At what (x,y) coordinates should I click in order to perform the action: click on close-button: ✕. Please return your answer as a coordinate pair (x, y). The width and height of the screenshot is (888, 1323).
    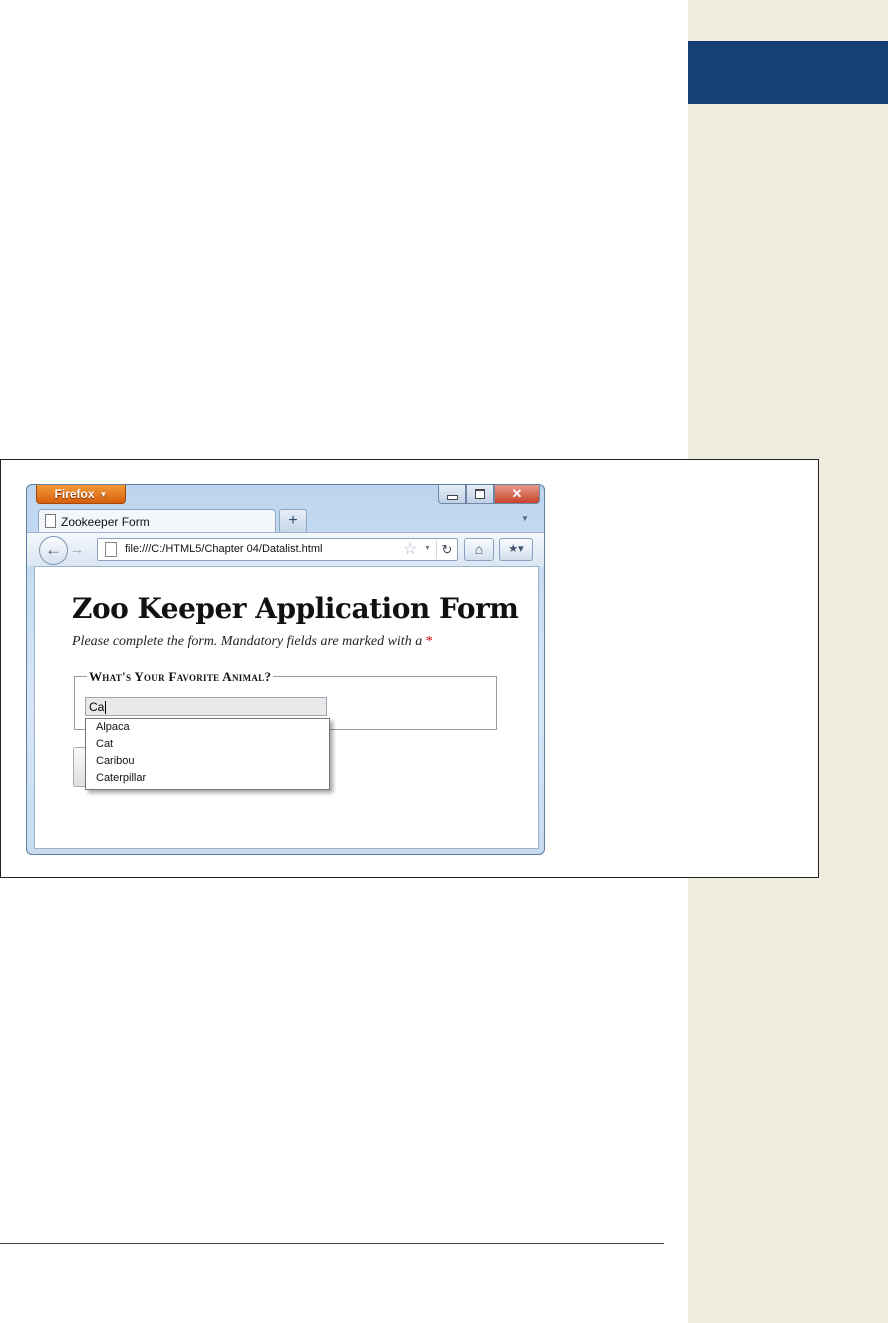
    Looking at the image, I should click on (517, 494).